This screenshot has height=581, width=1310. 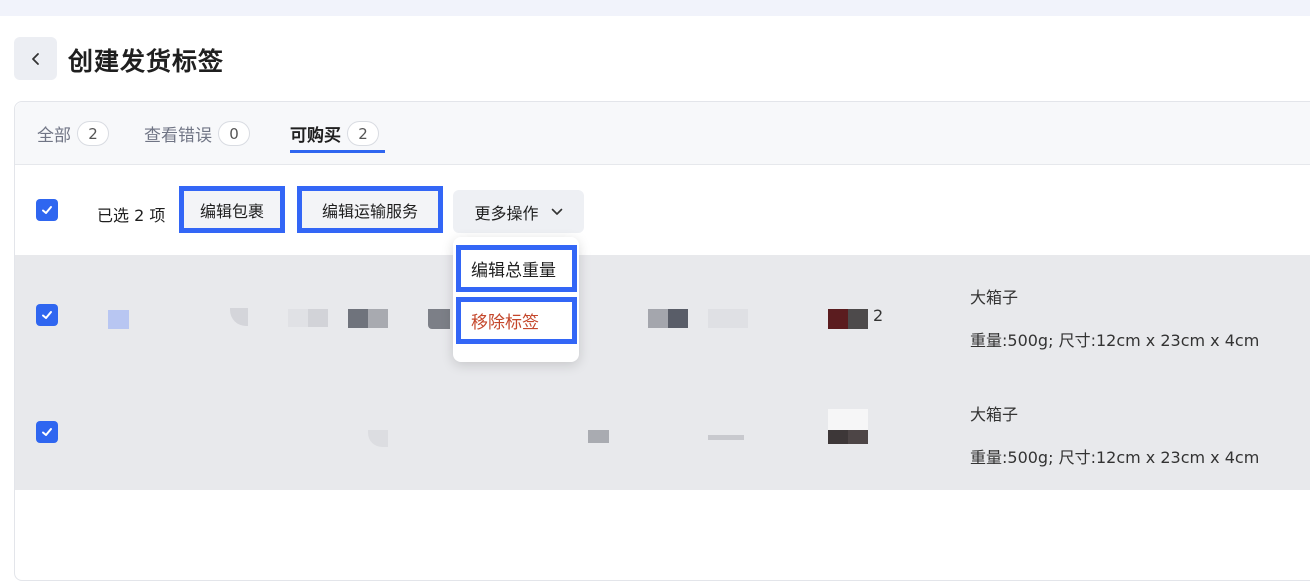 I want to click on tab-errors: 查看错误 0, so click(x=197, y=133).